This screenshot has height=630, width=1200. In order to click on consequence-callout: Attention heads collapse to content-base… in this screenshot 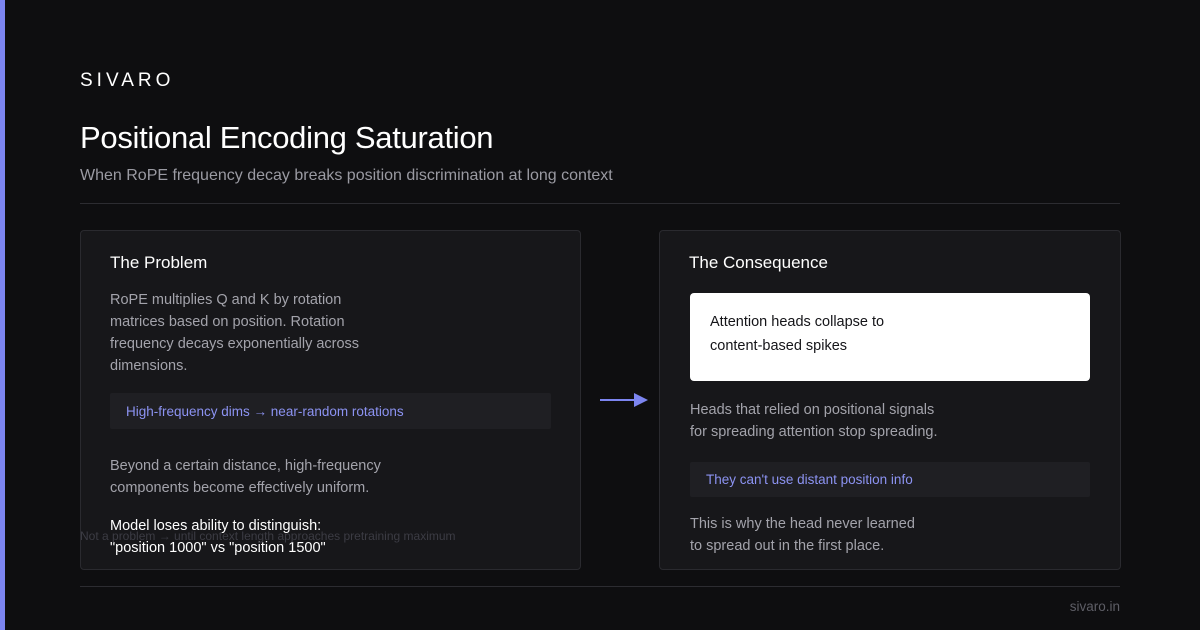, I will do `click(890, 337)`.